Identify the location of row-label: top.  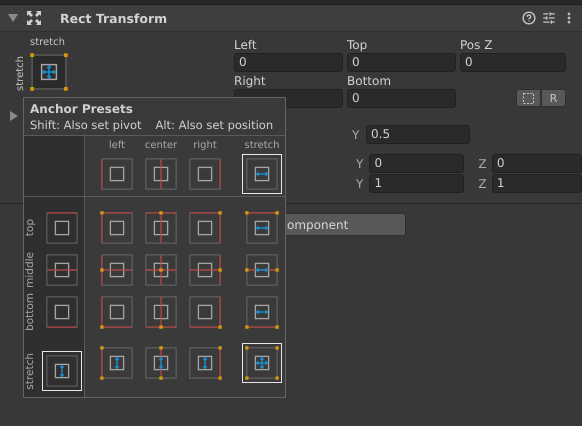
(30, 228).